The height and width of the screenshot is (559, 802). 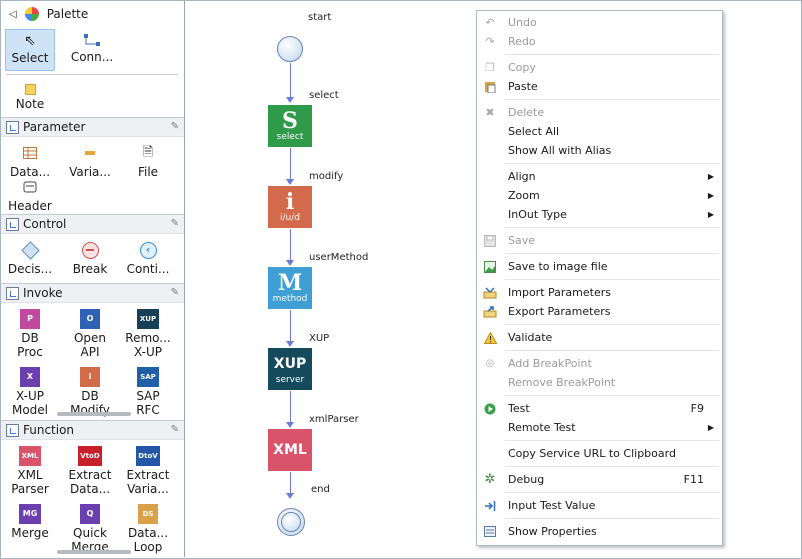 I want to click on usermethod-node: M method, so click(x=290, y=288).